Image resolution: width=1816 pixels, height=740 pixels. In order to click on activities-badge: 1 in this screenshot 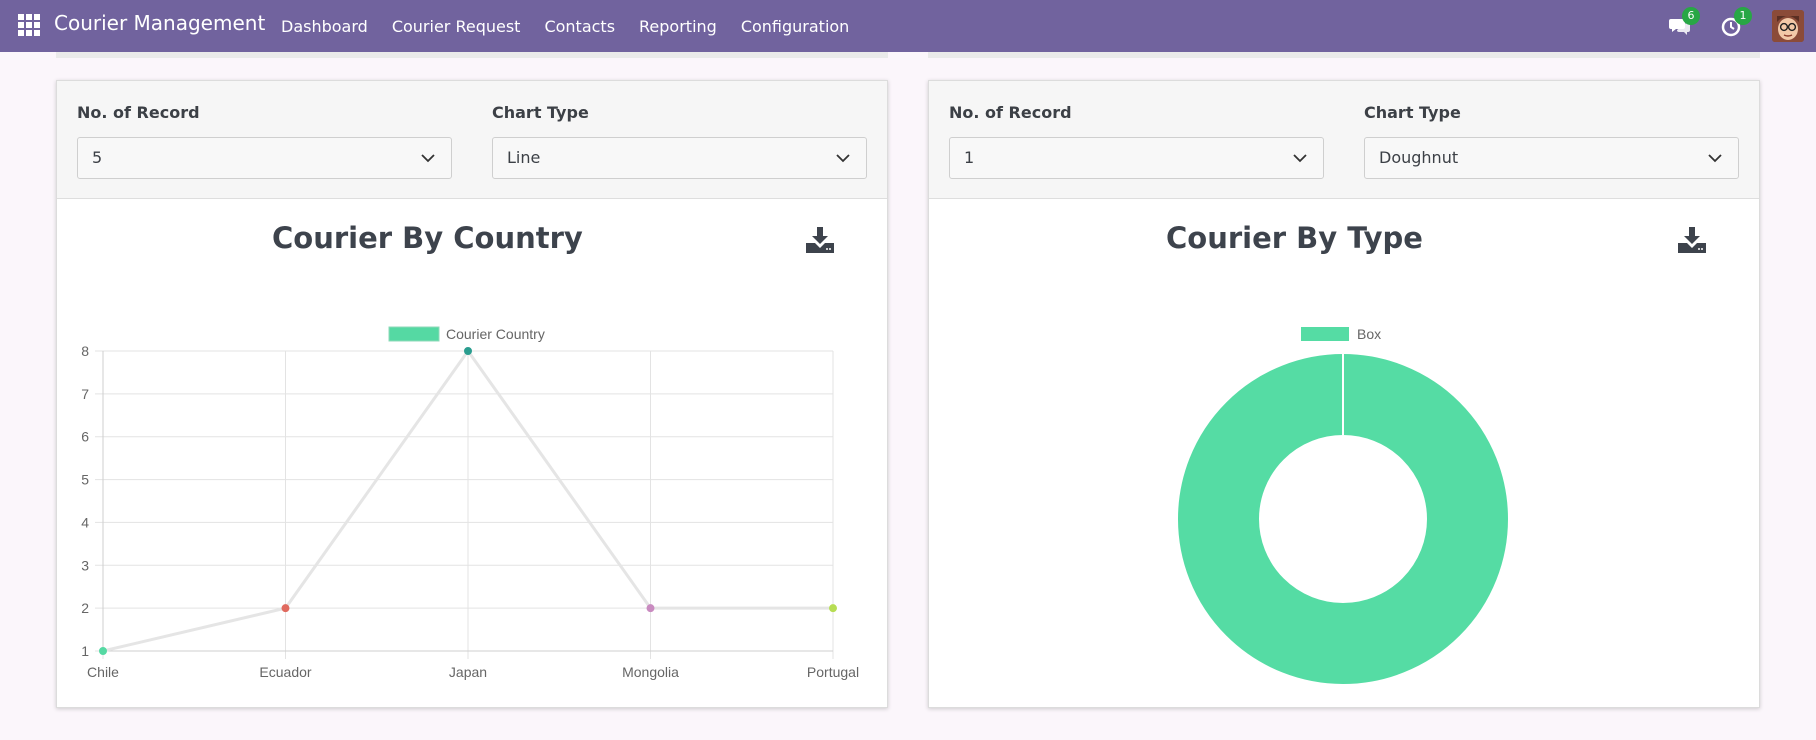, I will do `click(1743, 16)`.